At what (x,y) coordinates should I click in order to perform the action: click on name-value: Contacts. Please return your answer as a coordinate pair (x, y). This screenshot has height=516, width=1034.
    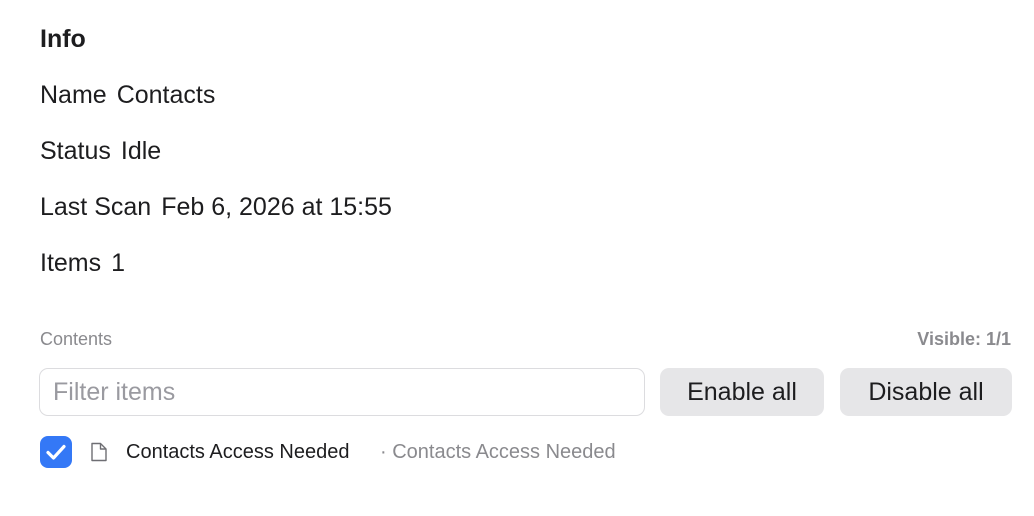
    Looking at the image, I should click on (166, 95).